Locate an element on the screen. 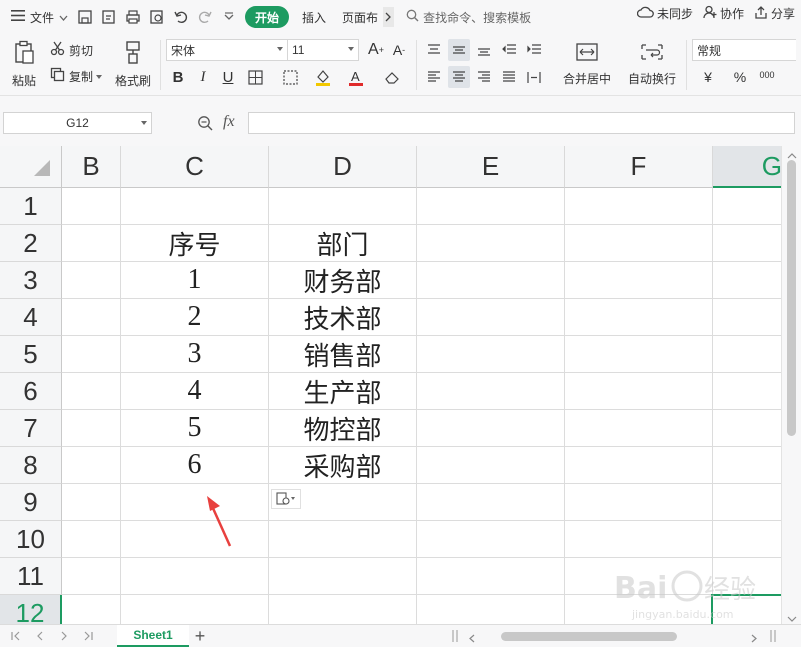 This screenshot has height=647, width=801. cell-e6 is located at coordinates (491, 391).